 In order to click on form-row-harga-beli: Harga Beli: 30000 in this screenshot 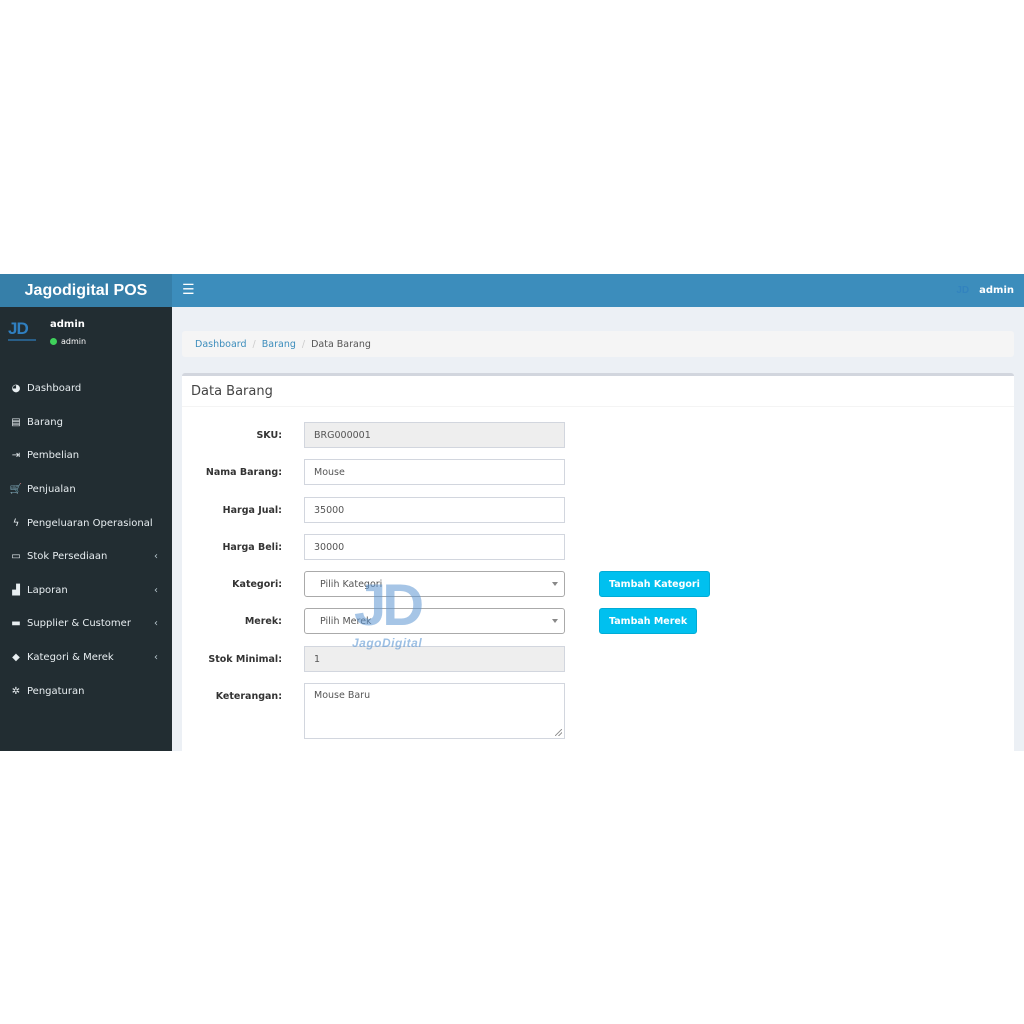, I will do `click(598, 547)`.